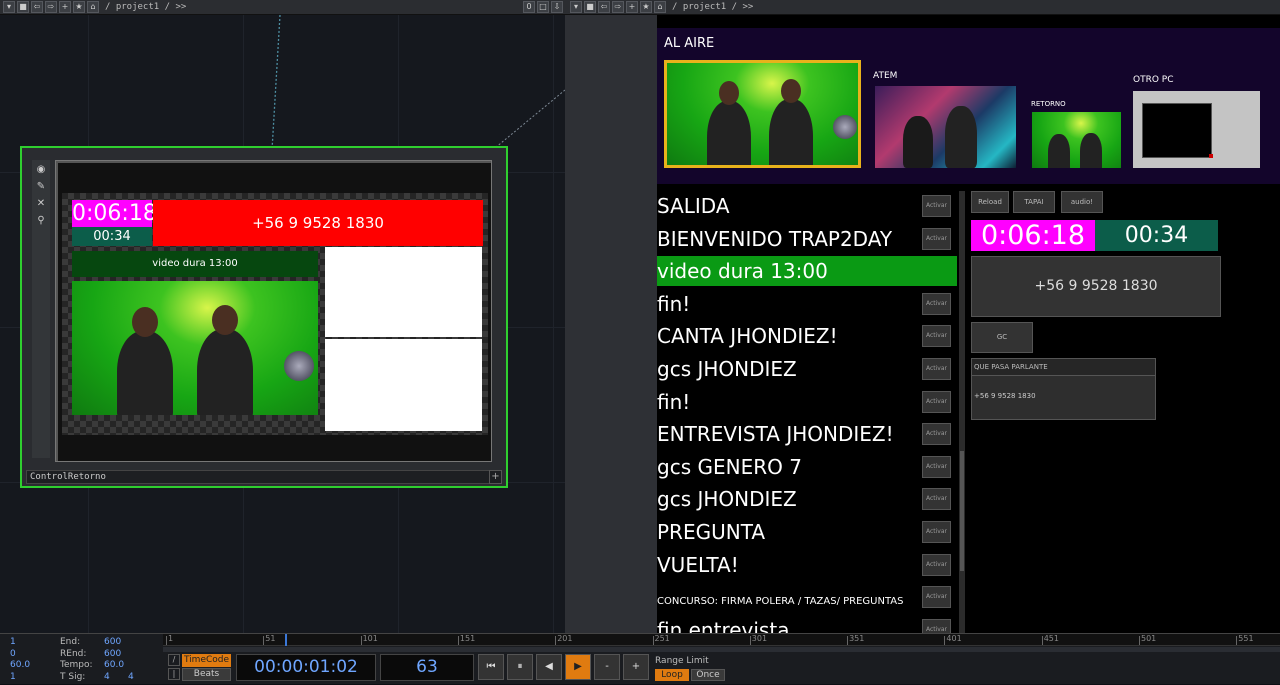 This screenshot has width=1280, height=685. I want to click on cue-item: gcs GENERO 7, so click(807, 467).